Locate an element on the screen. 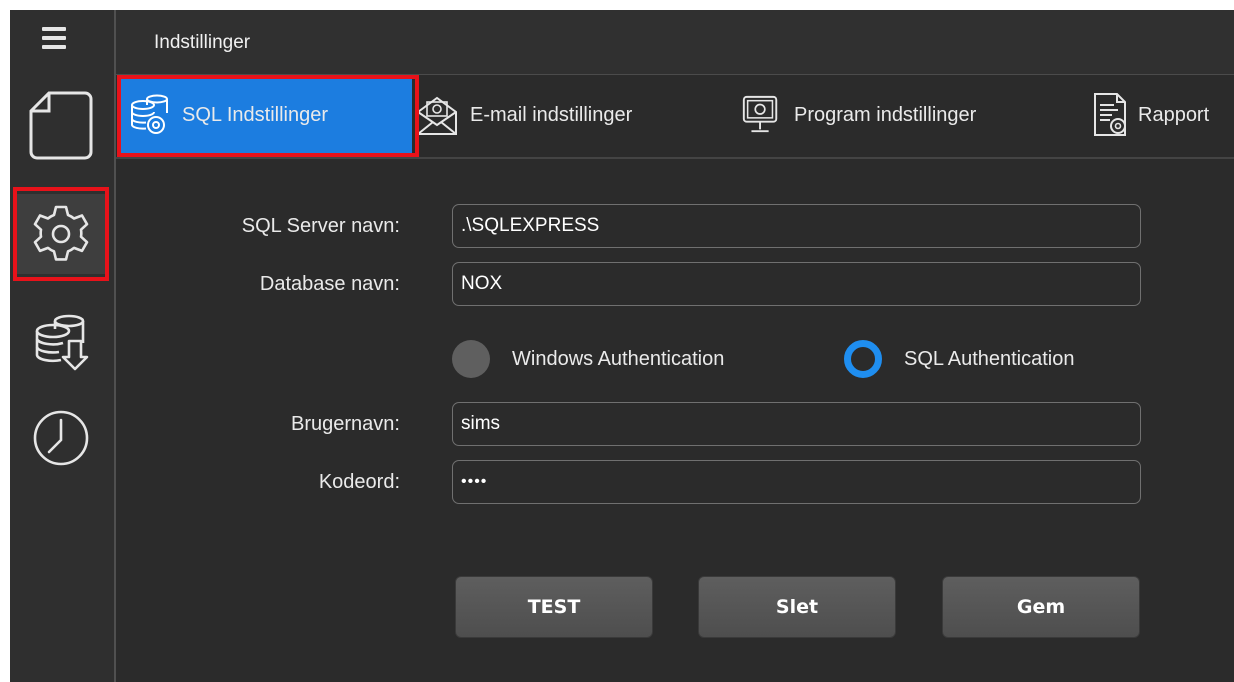 This screenshot has width=1234, height=682. tab-label: Rapport is located at coordinates (1174, 114).